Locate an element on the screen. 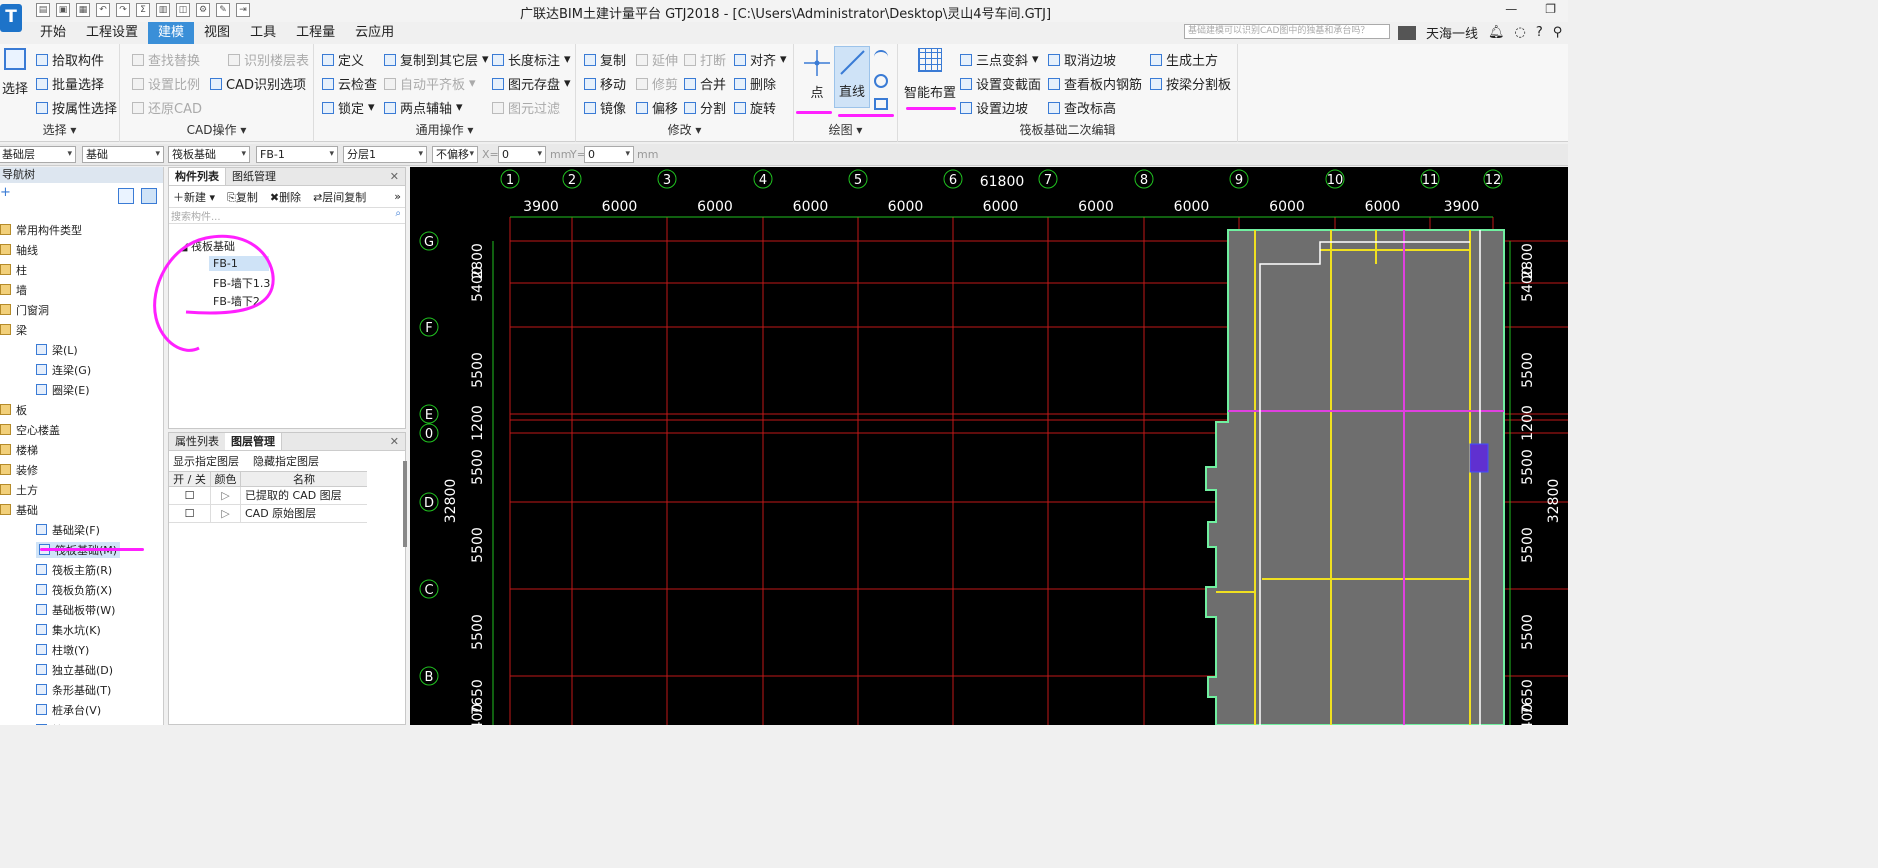 This screenshot has width=1878, height=868. nav-item: 土方 is located at coordinates (19, 490).